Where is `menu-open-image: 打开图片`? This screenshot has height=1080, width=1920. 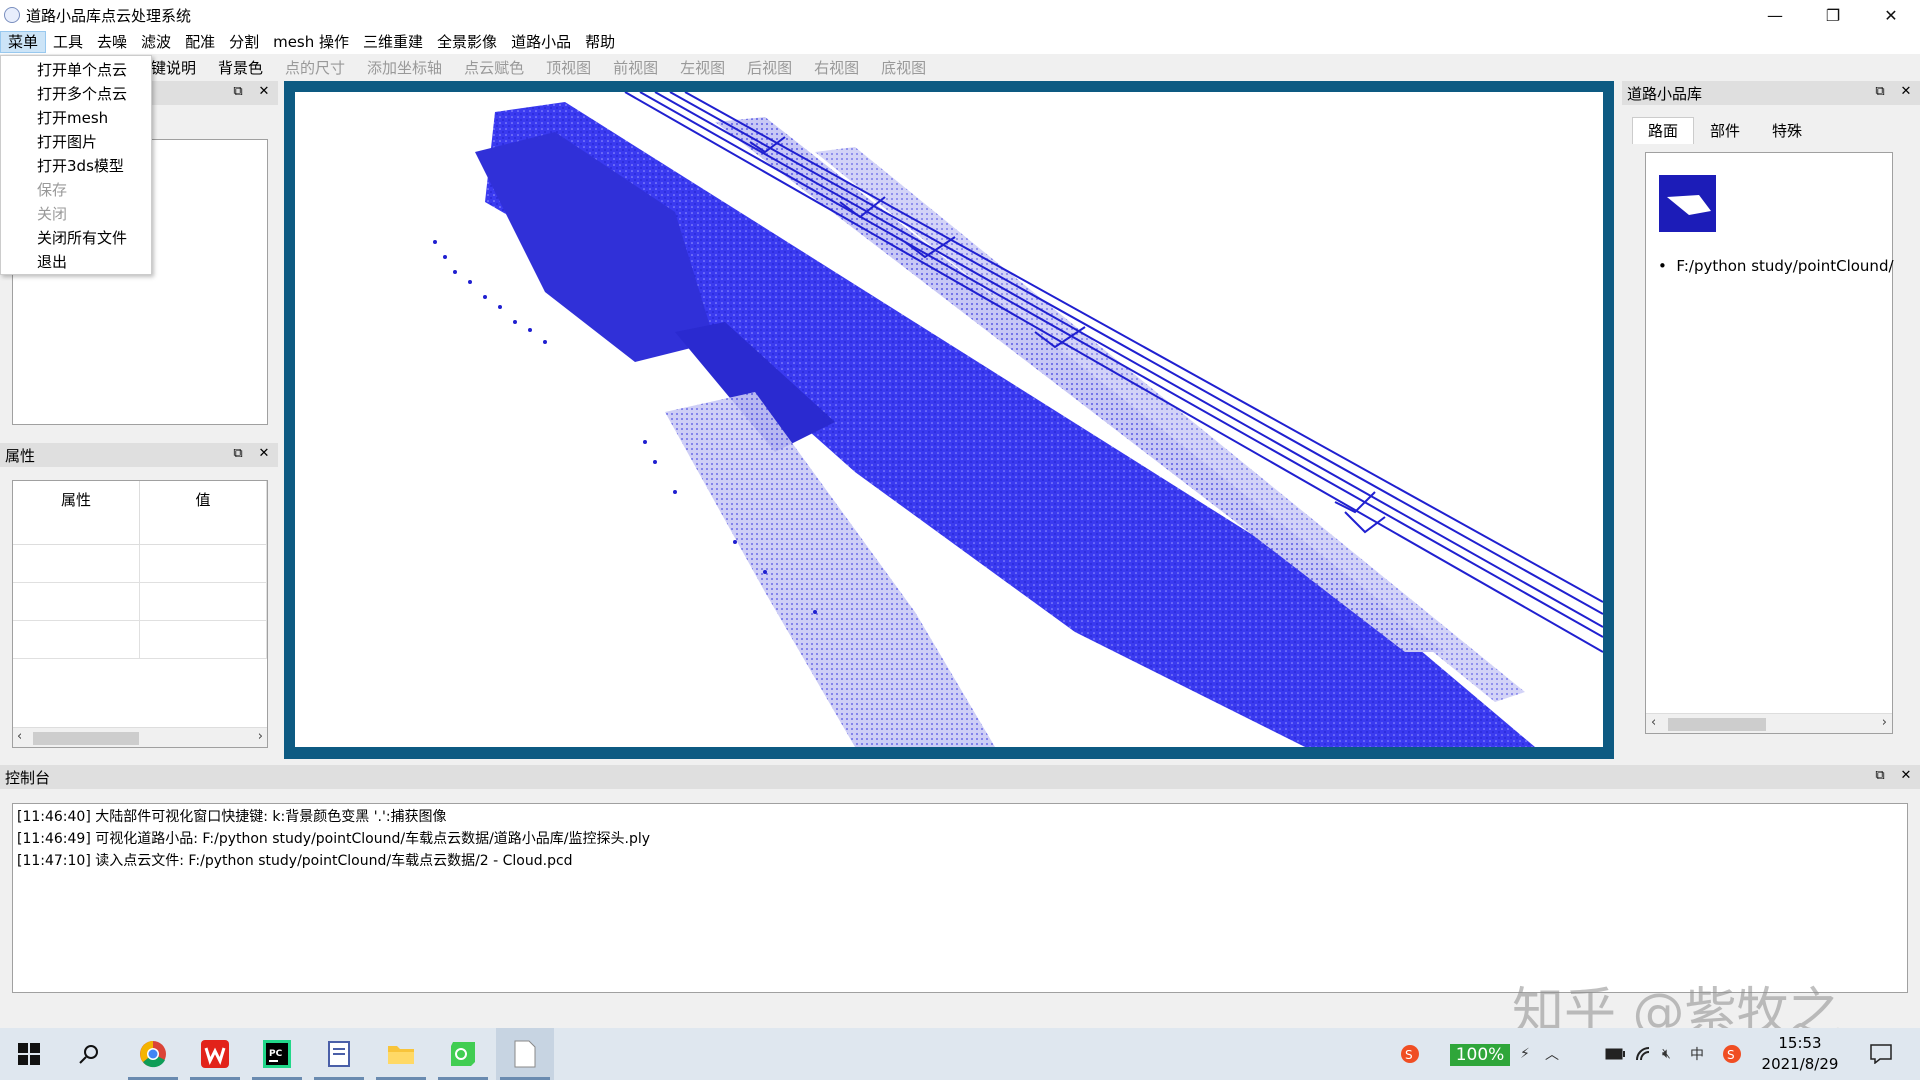
menu-open-image: 打开图片 is located at coordinates (76, 142).